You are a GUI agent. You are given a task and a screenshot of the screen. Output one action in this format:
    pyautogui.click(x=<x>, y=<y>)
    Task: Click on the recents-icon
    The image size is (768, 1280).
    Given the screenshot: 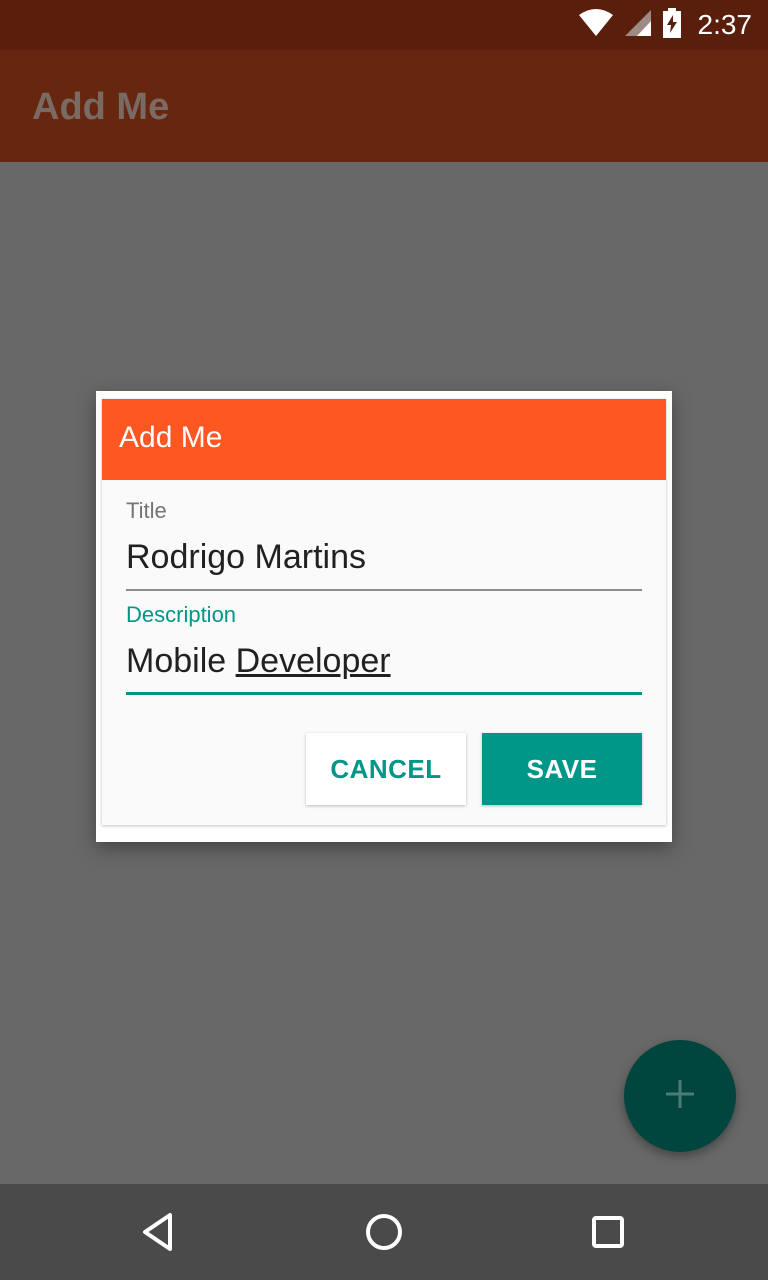 What is the action you would take?
    pyautogui.click(x=608, y=1232)
    